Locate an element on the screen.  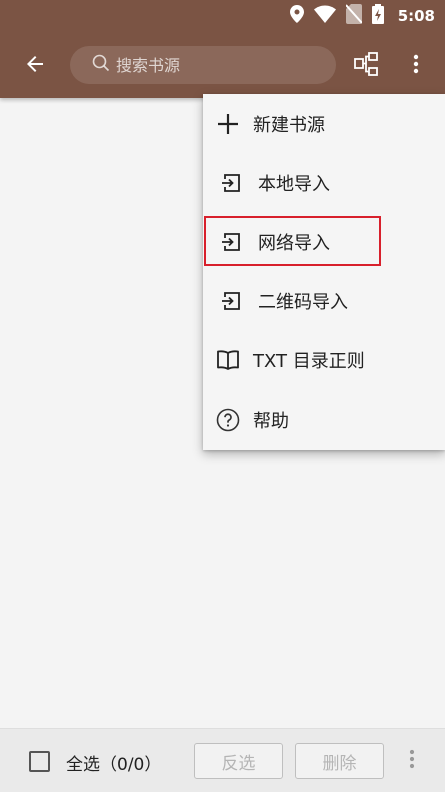
bottom-more-button is located at coordinates (412, 761).